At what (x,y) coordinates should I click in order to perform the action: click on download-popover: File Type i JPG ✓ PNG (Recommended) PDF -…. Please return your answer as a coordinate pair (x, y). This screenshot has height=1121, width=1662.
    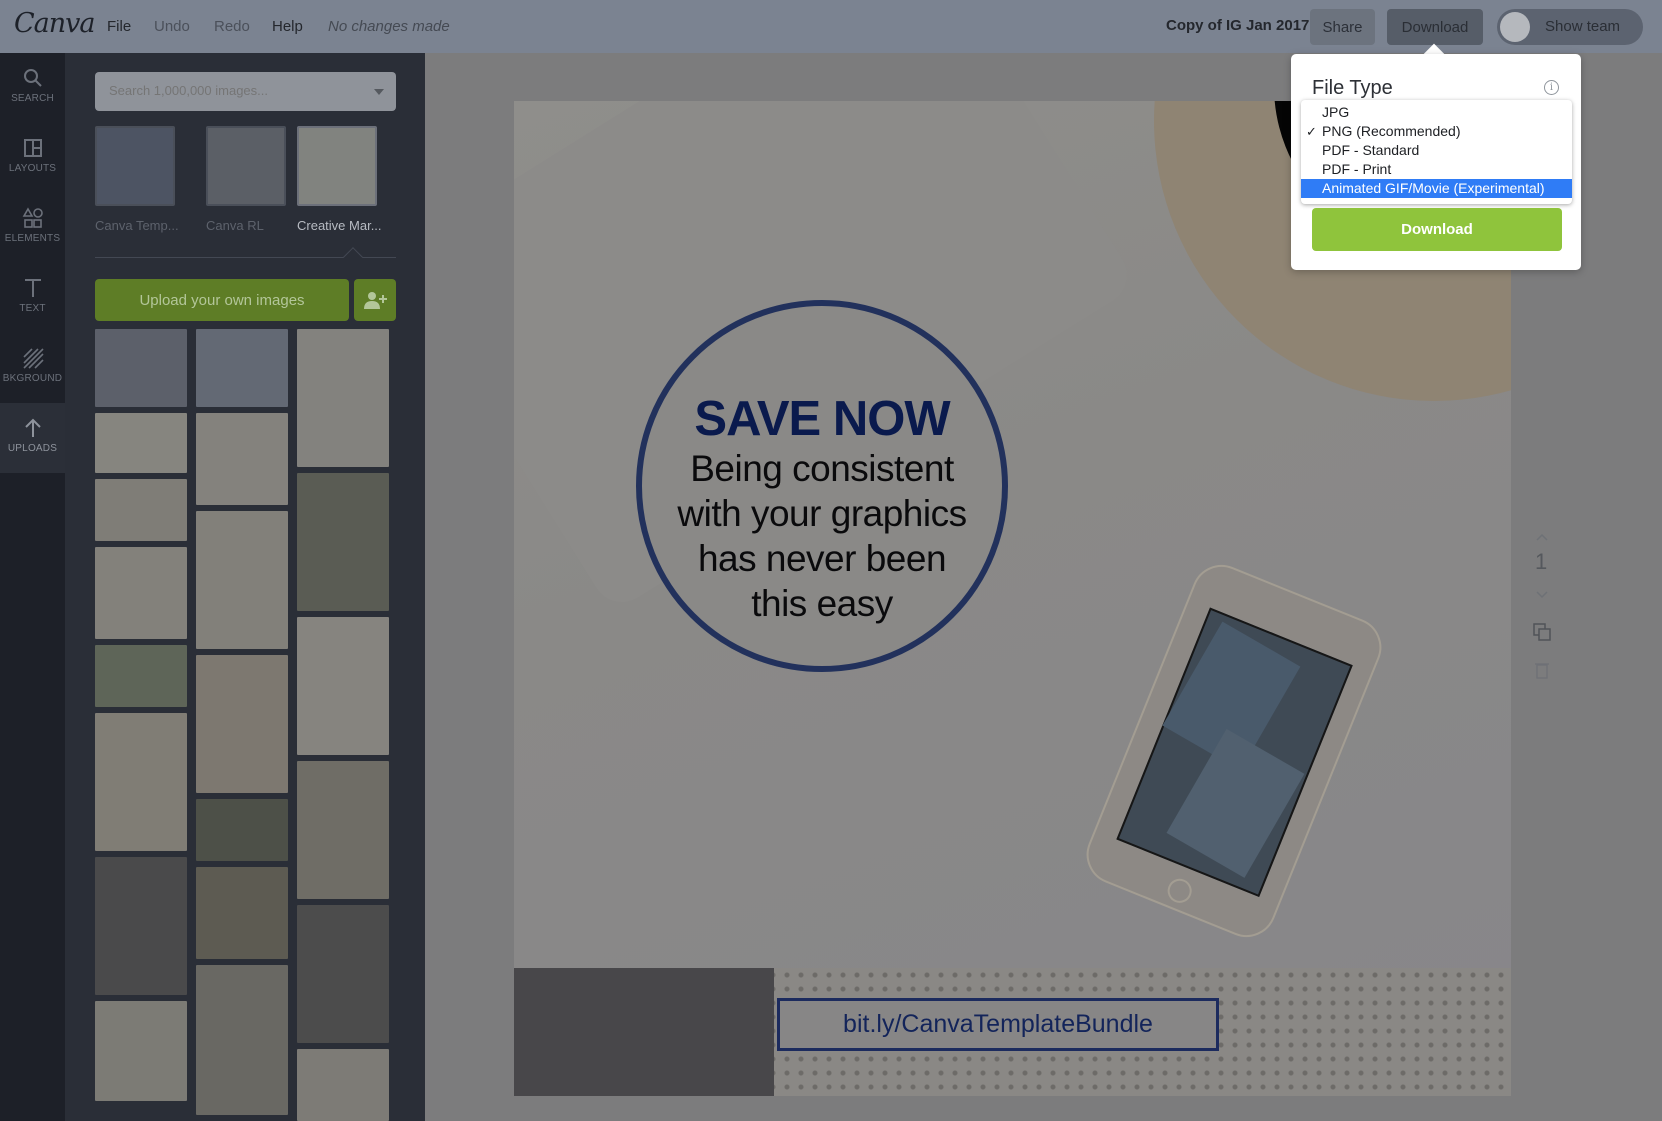
    Looking at the image, I should click on (1436, 162).